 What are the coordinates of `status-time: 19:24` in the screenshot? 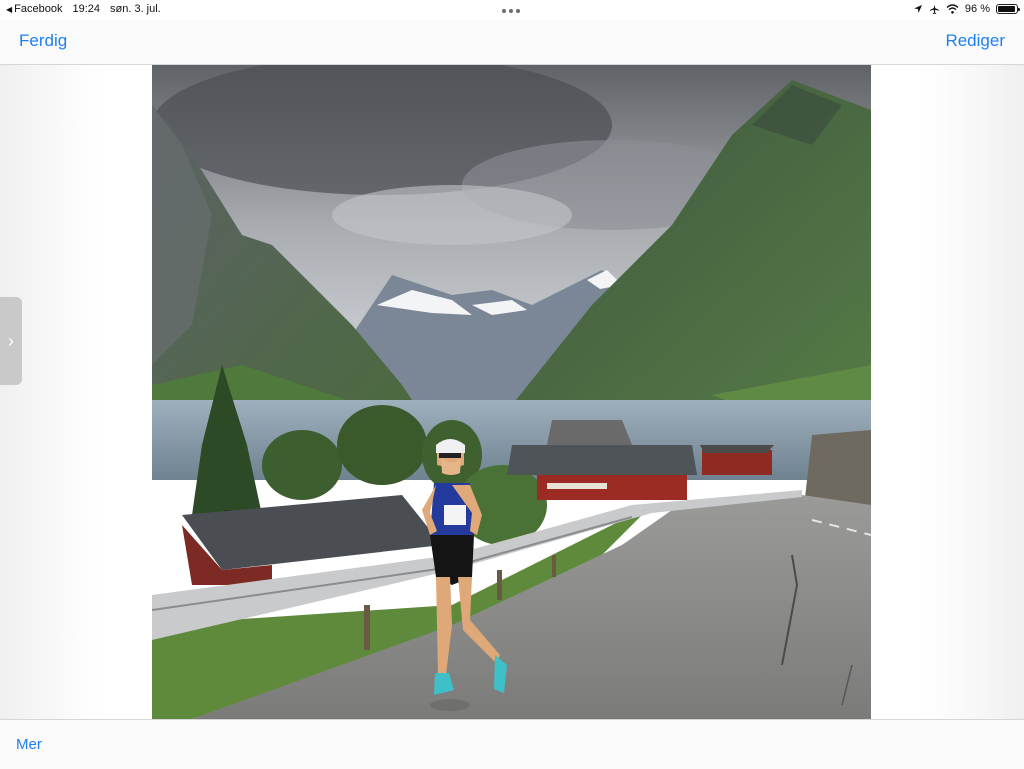 It's located at (86, 9).